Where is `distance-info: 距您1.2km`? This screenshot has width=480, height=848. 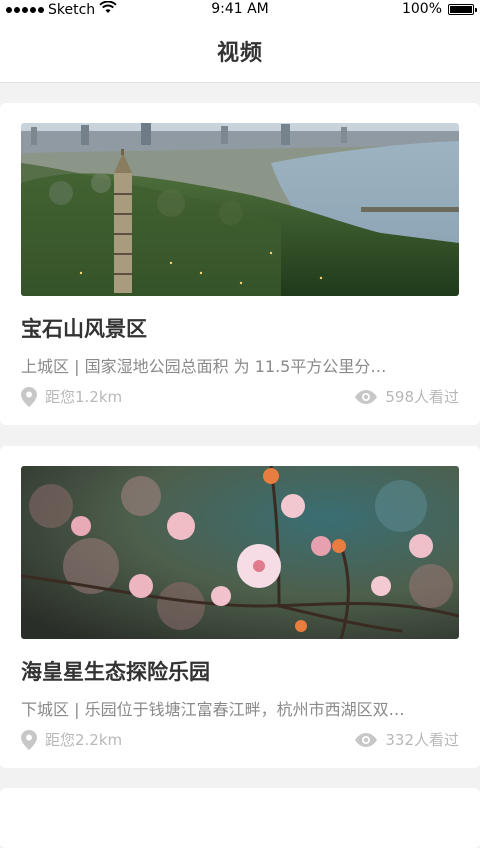 distance-info: 距您1.2km is located at coordinates (71, 396).